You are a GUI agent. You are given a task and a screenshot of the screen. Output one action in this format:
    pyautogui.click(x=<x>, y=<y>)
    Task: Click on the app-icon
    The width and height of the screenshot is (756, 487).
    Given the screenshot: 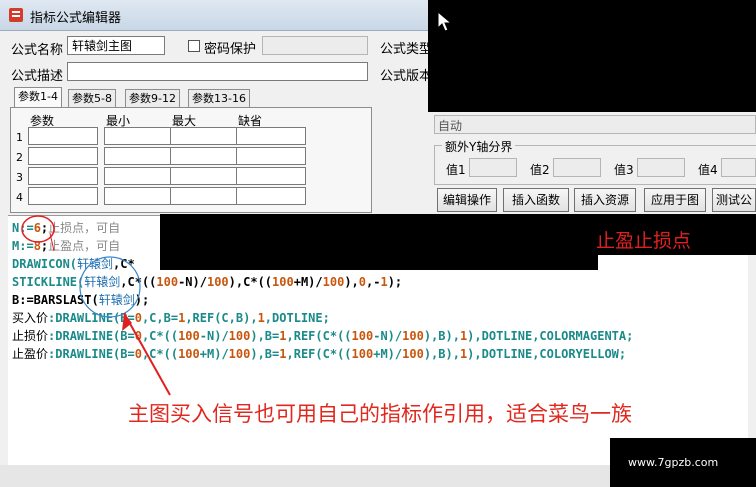 What is the action you would take?
    pyautogui.click(x=16, y=15)
    